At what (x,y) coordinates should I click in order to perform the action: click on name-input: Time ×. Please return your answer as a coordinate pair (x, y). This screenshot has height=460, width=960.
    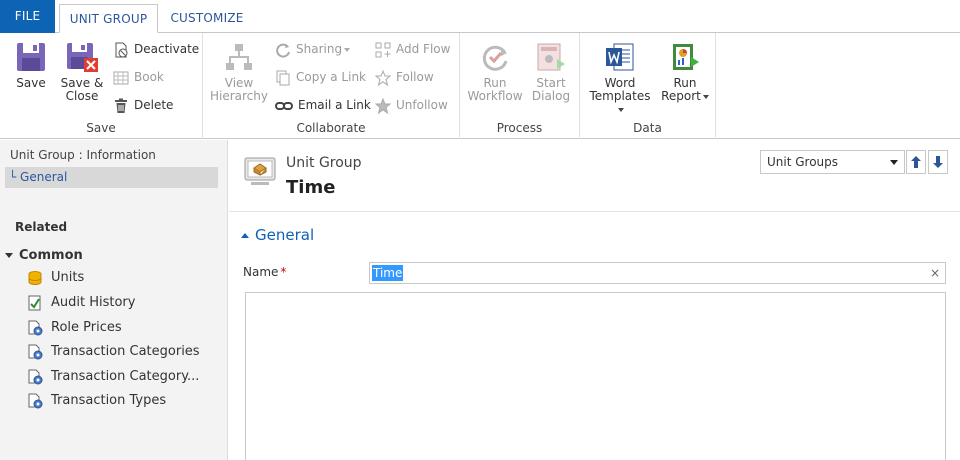
    Looking at the image, I should click on (657, 273).